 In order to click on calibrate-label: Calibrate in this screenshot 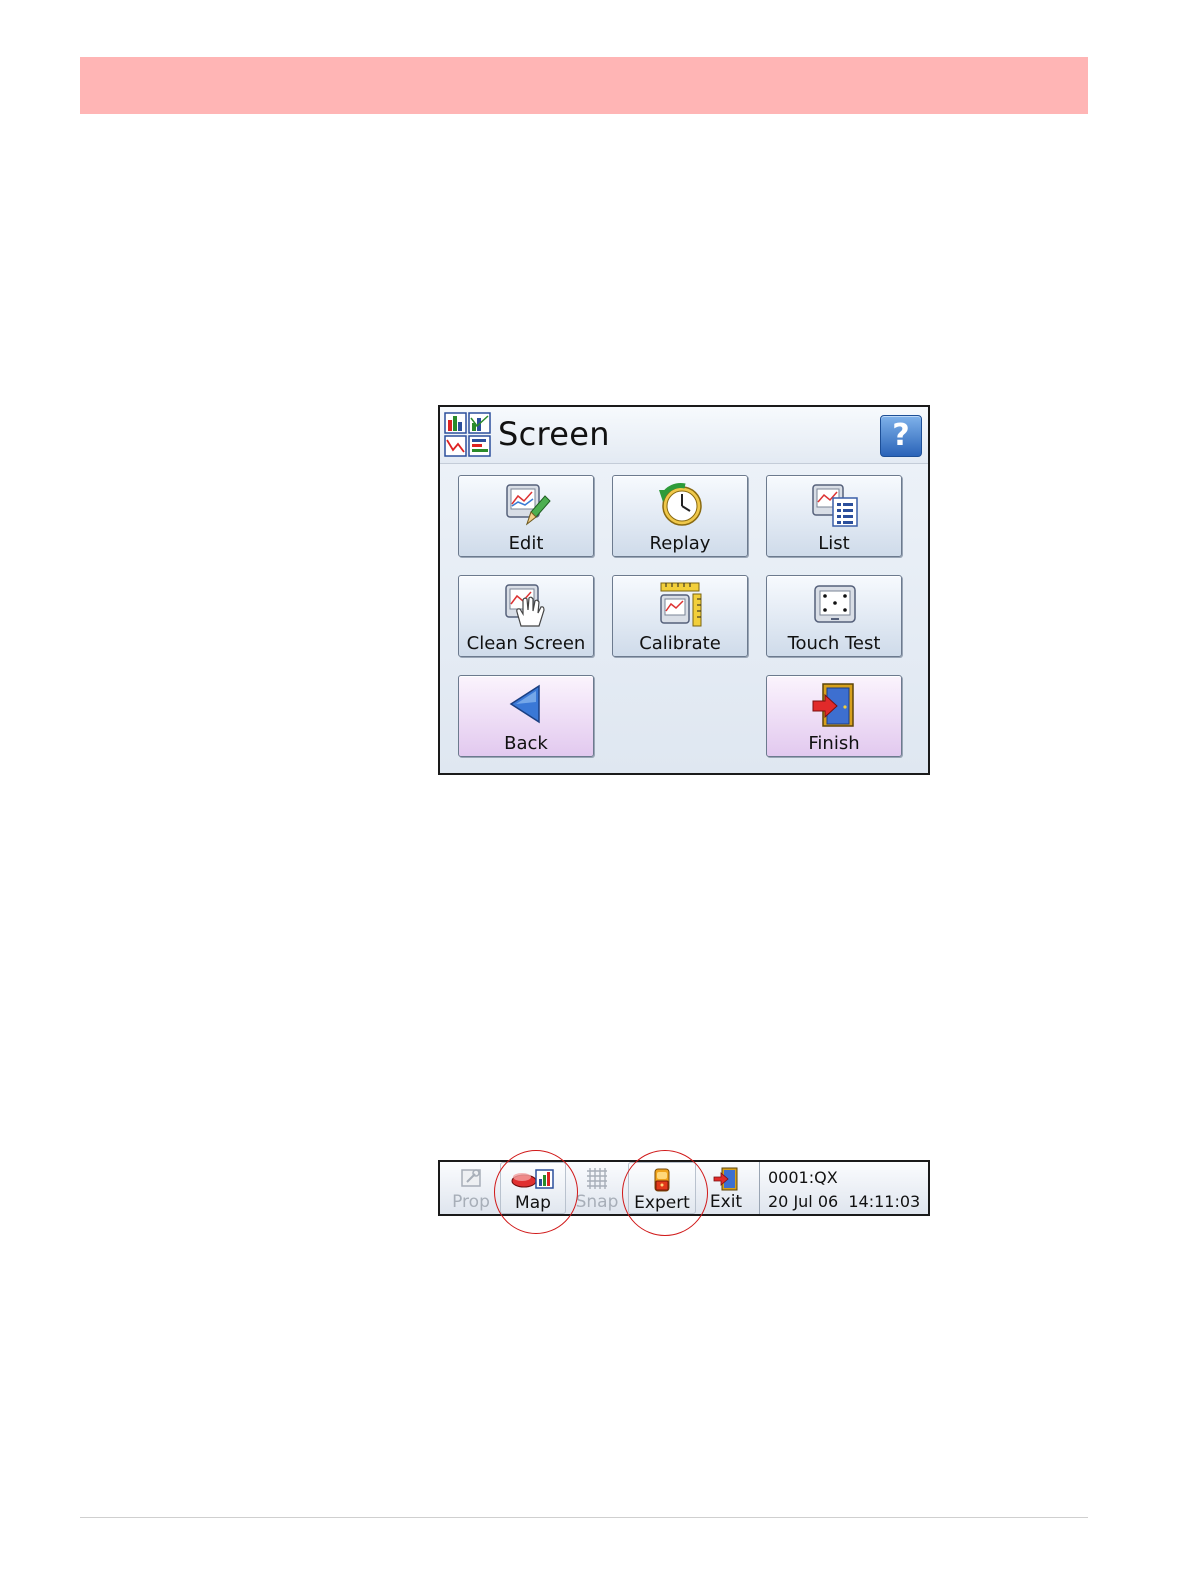, I will do `click(680, 643)`.